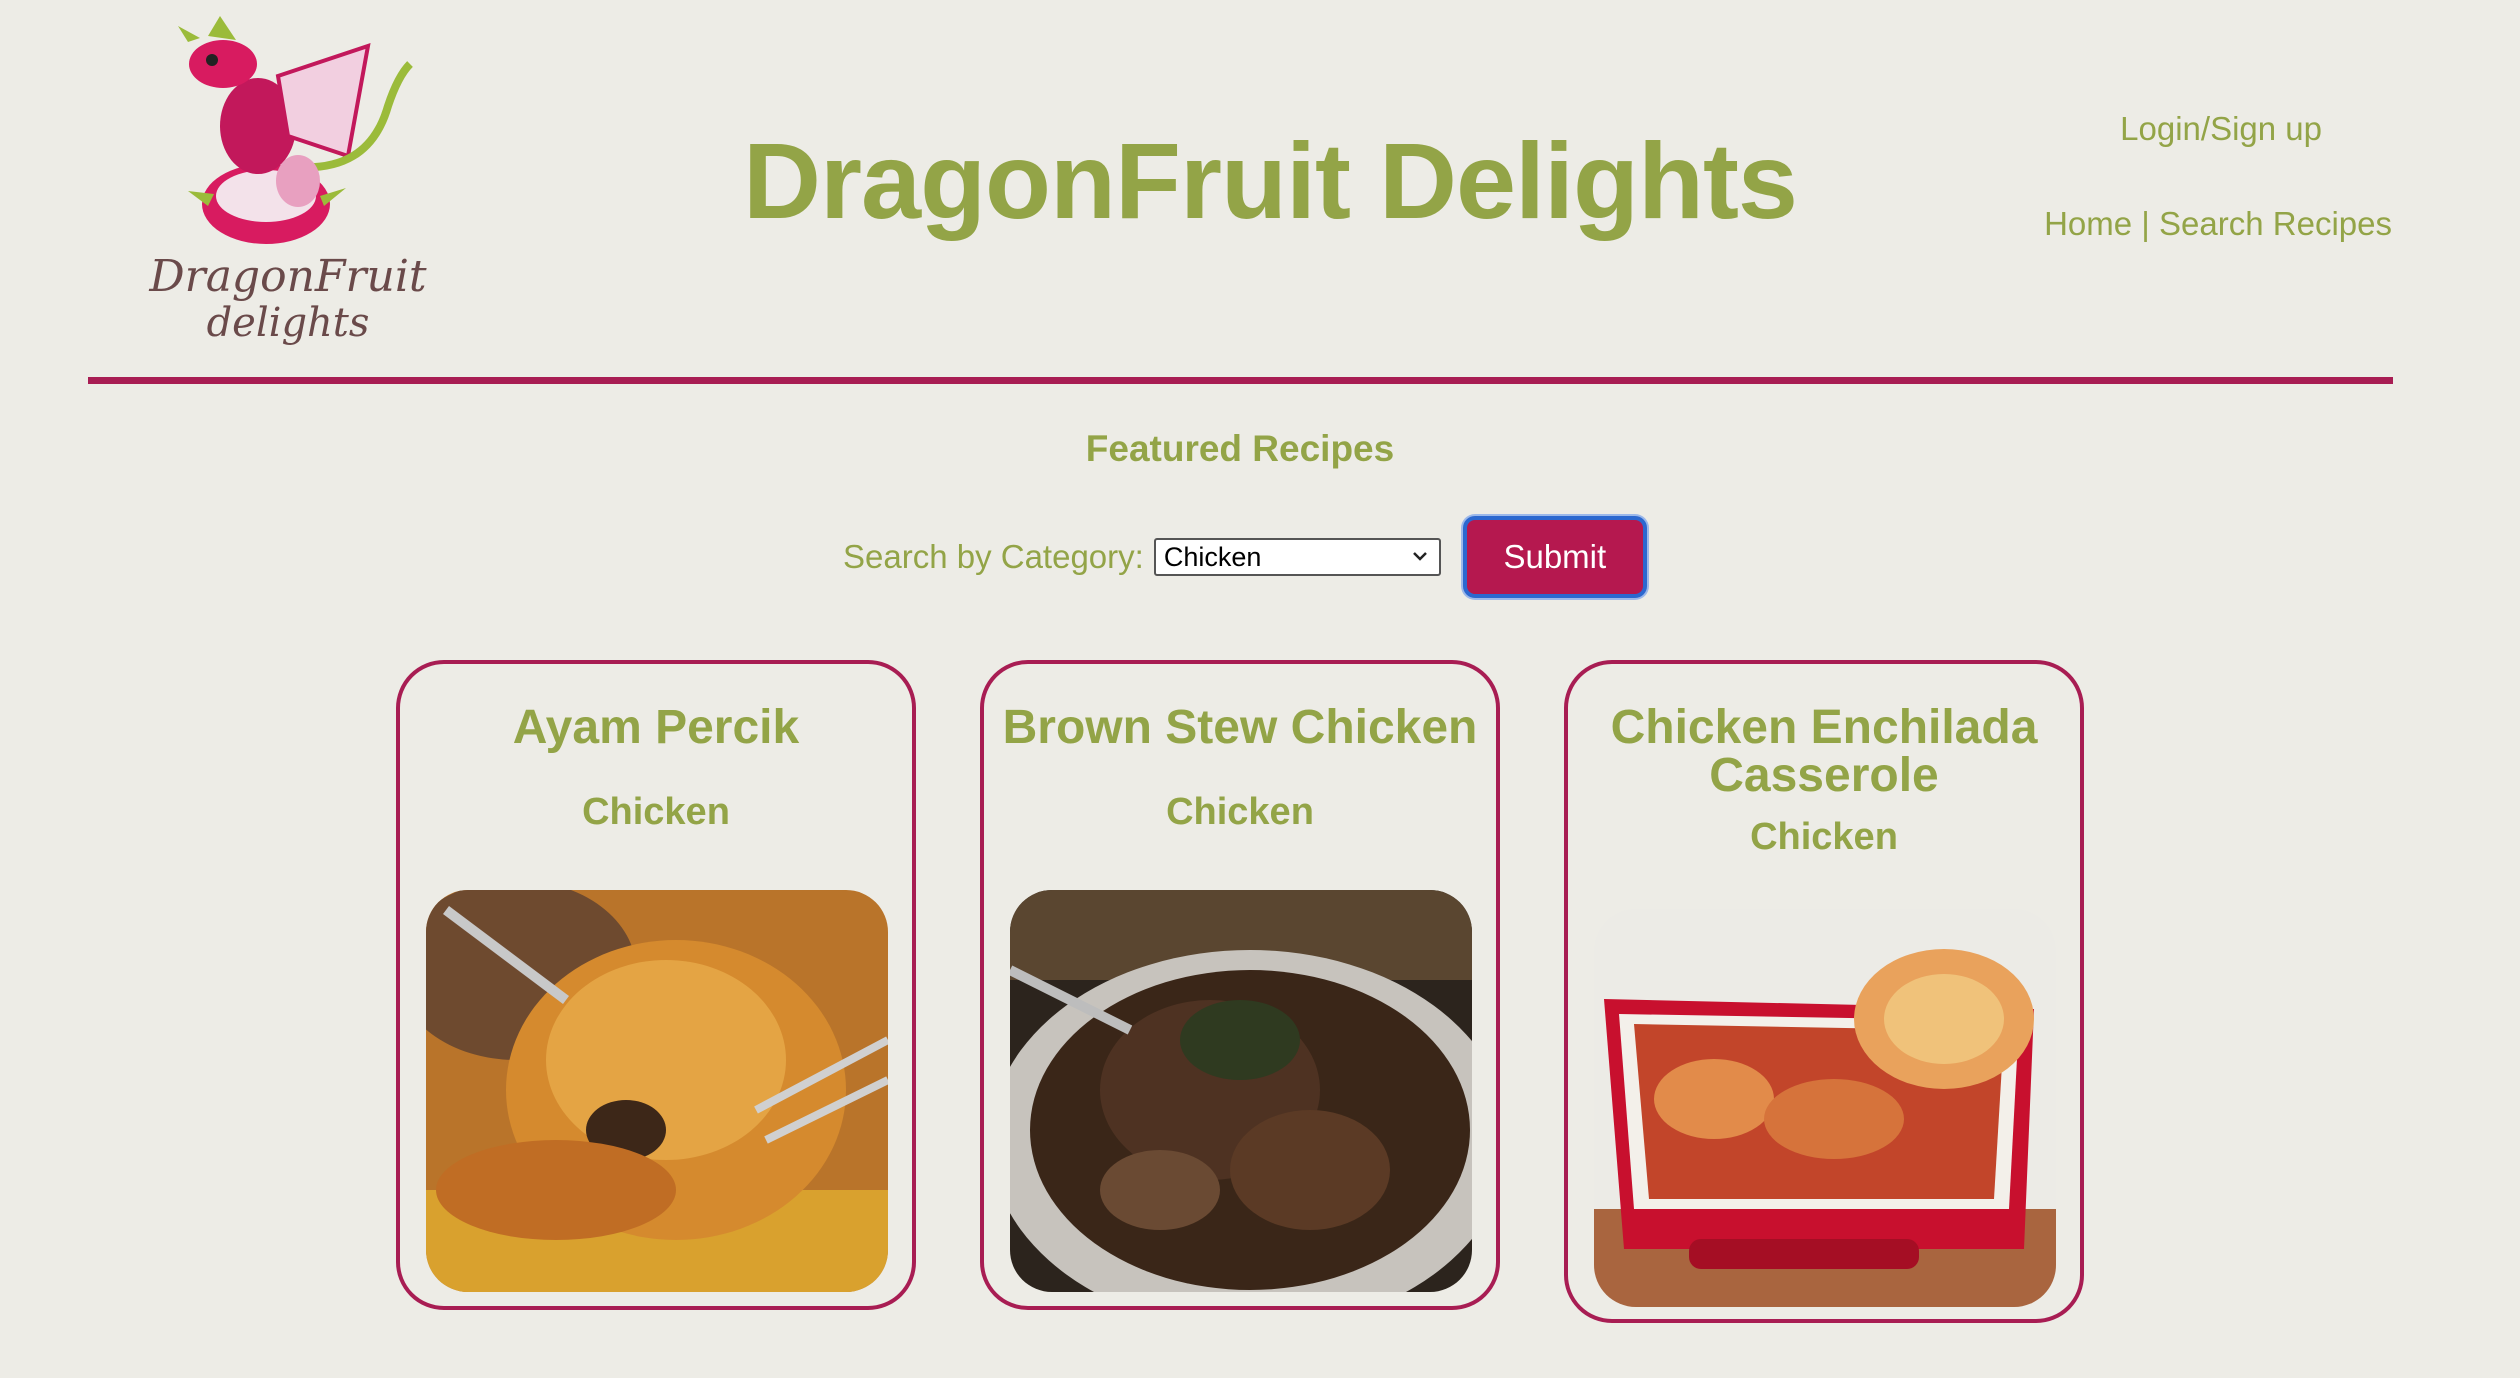 The width and height of the screenshot is (2520, 1378). I want to click on recipe-card: Chicken Enchilada Casserole Chicken, so click(1824, 991).